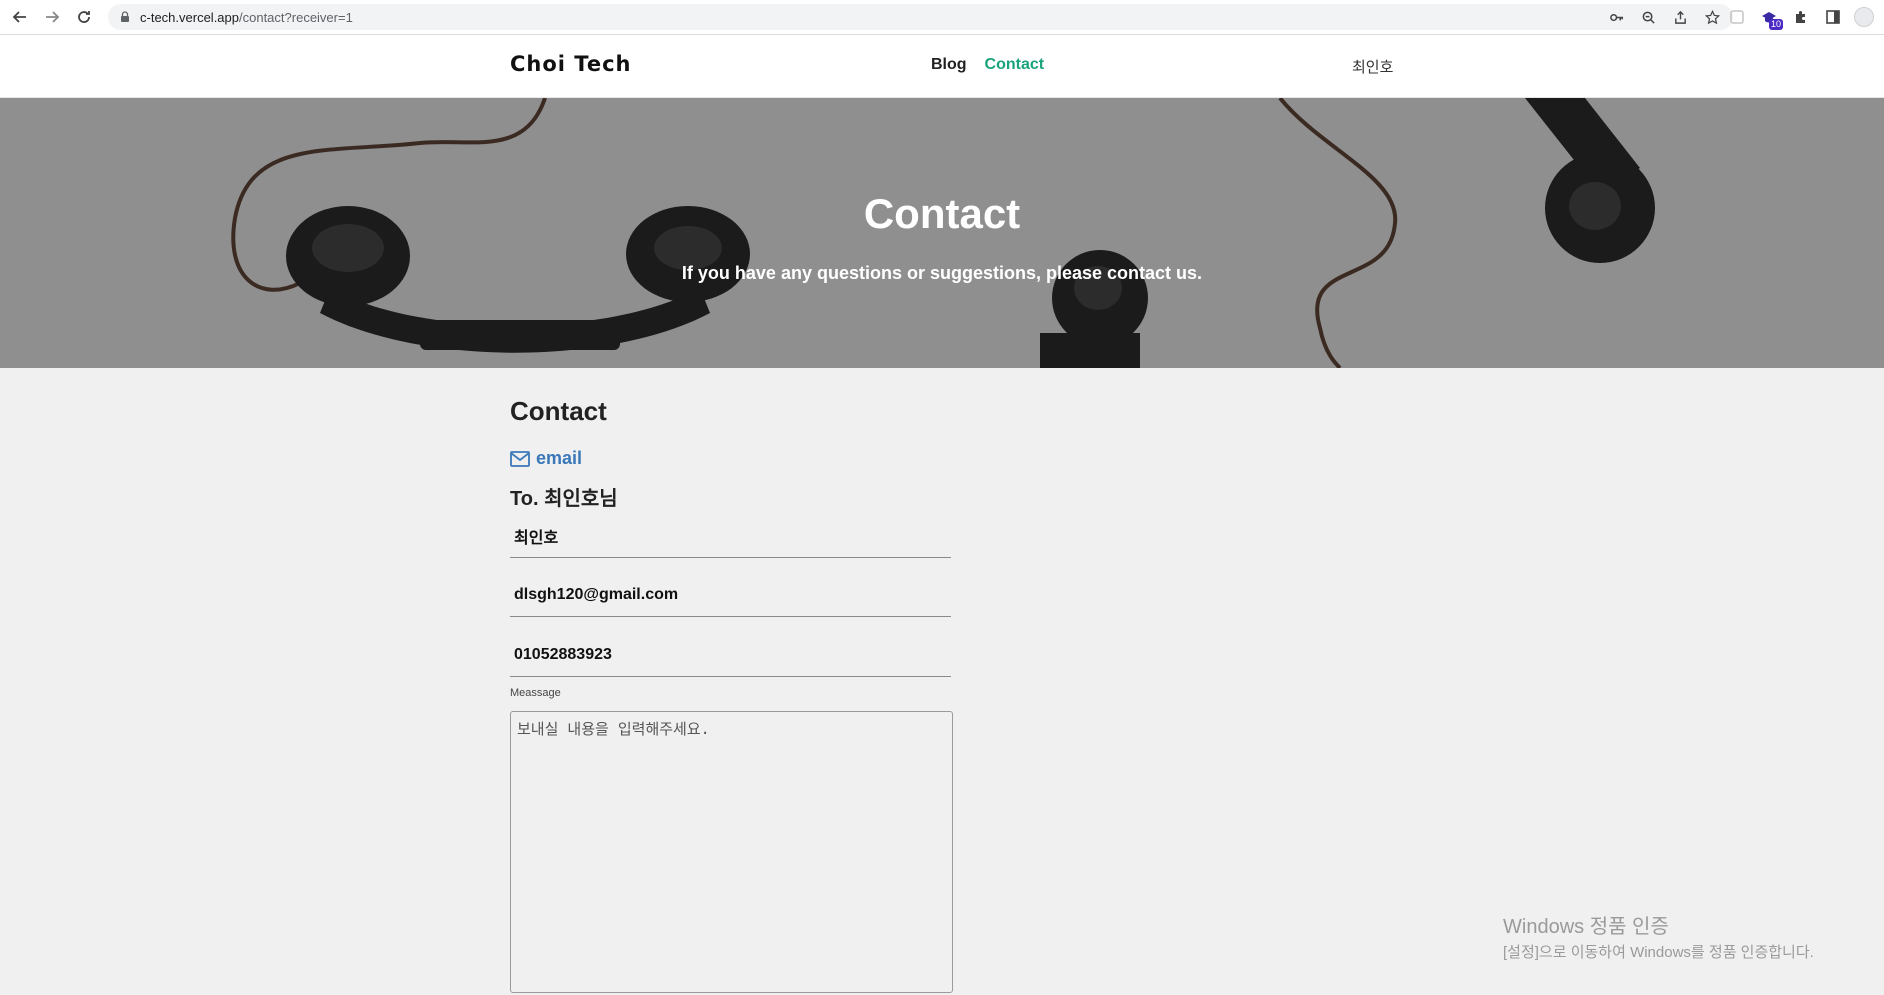 This screenshot has height=995, width=1884. I want to click on message-label: Meassage, so click(535, 693).